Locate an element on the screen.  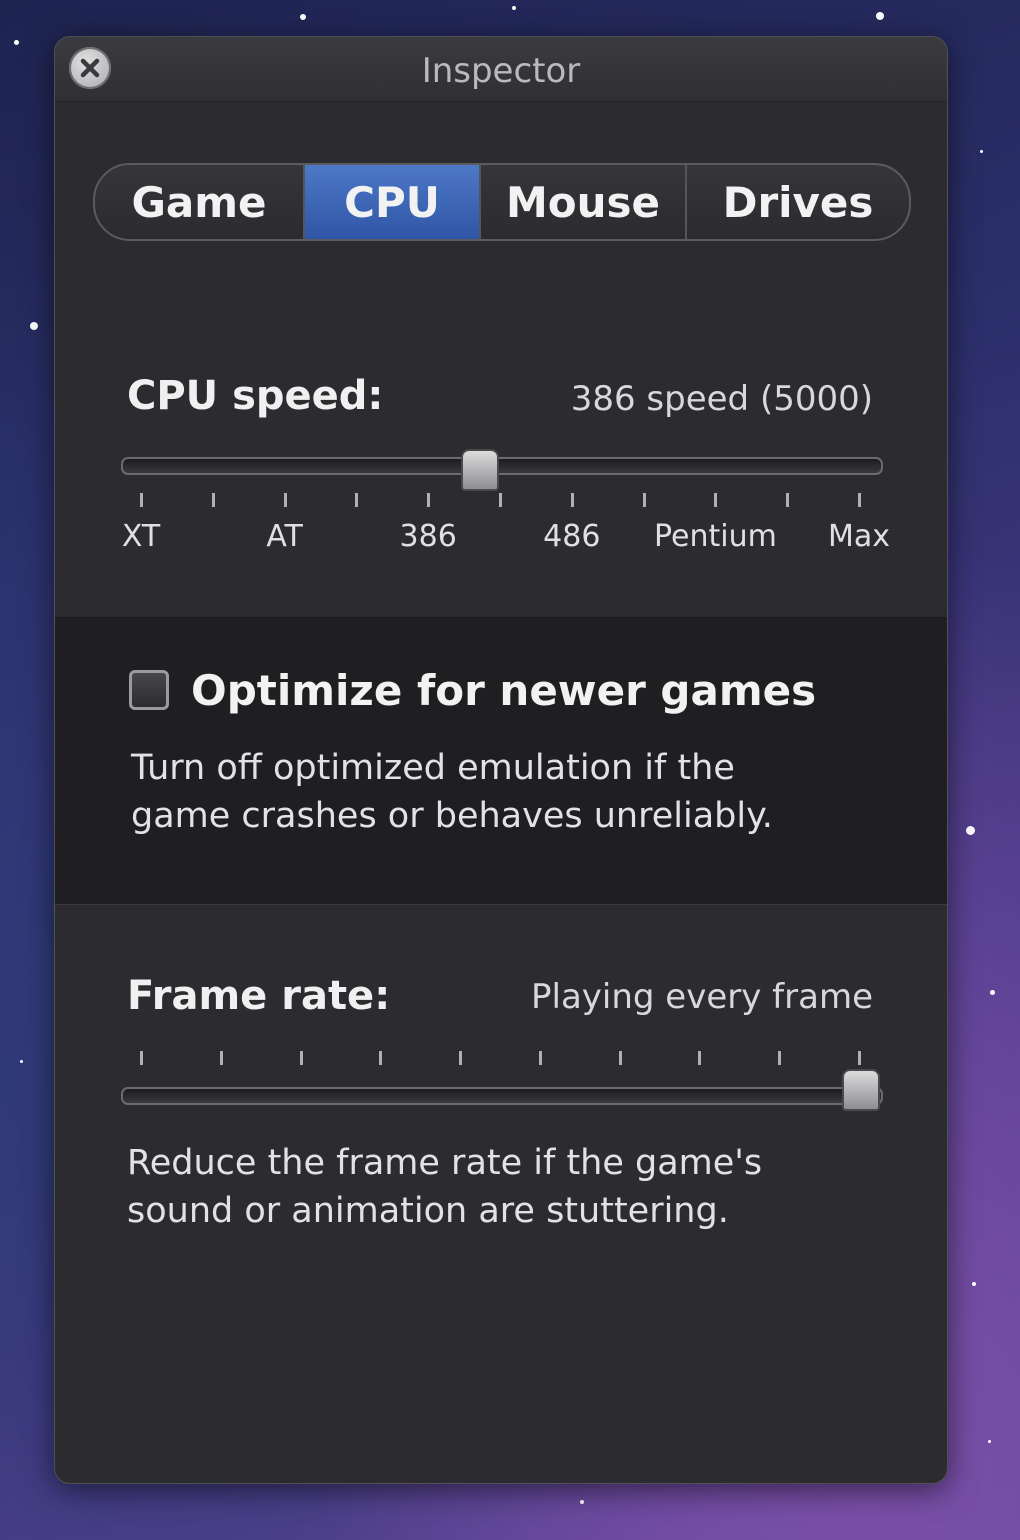
cpu-tick-label-pentium: Pentium is located at coordinates (715, 536).